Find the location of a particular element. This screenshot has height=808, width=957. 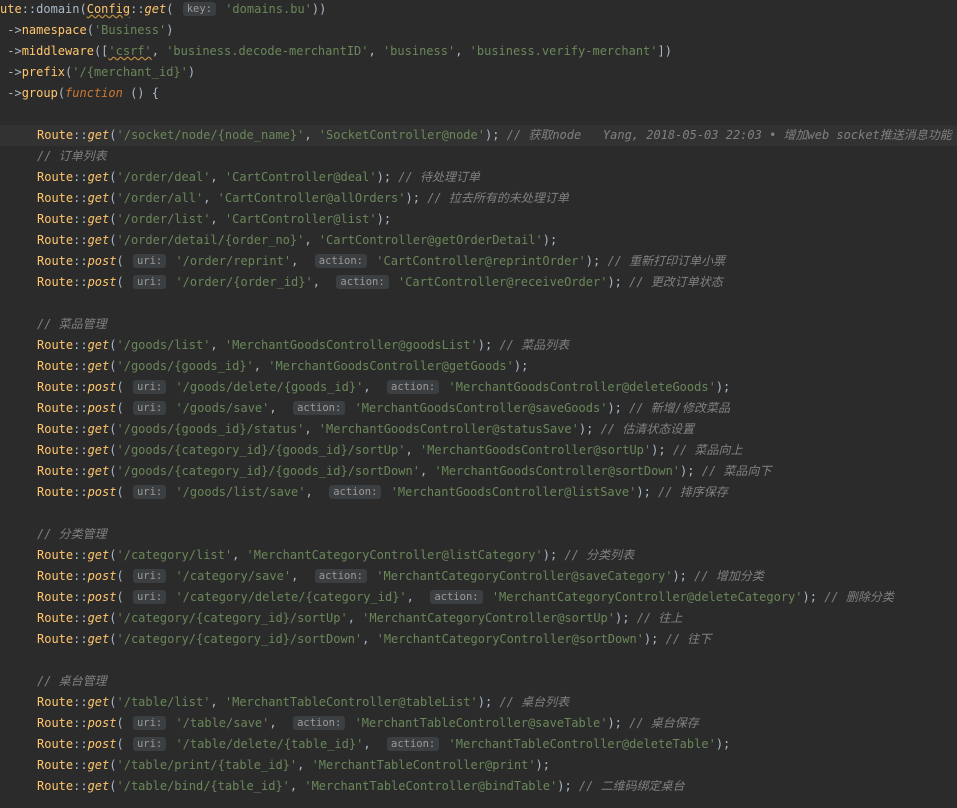

string-literal: '/table/save' is located at coordinates (219, 723).